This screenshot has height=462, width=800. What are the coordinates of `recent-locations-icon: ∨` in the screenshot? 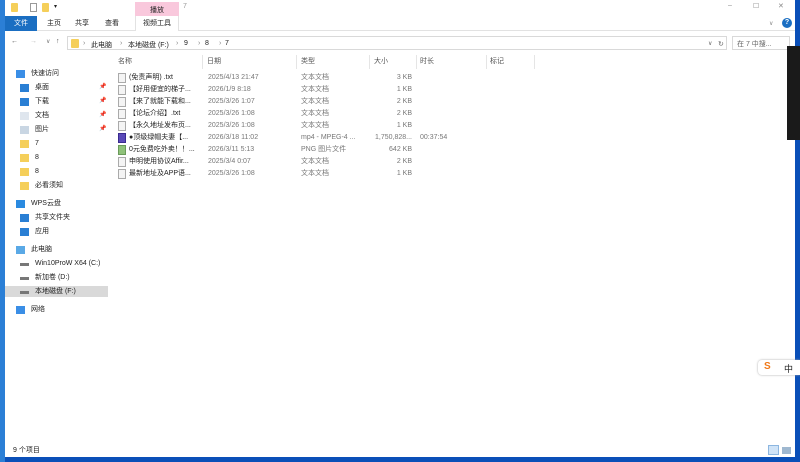 It's located at (48, 41).